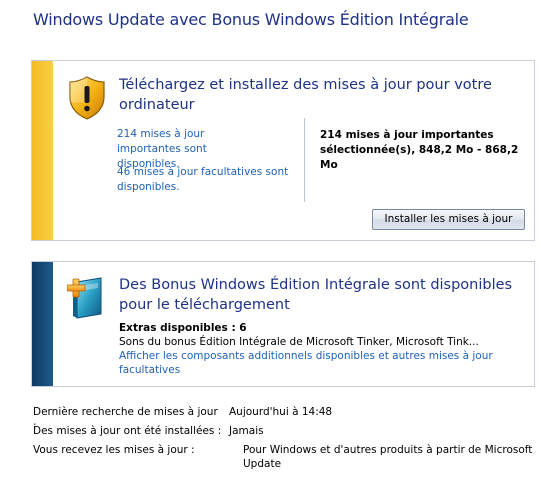 The height and width of the screenshot is (500, 541). What do you see at coordinates (87, 98) in the screenshot?
I see `shield-warning-icon` at bounding box center [87, 98].